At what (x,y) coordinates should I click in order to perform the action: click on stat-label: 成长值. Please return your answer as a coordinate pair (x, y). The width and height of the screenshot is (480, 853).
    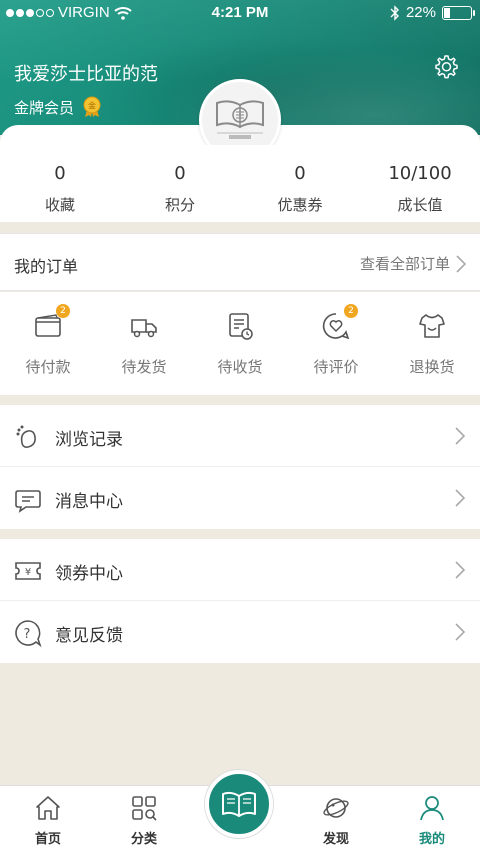
    Looking at the image, I should click on (420, 205).